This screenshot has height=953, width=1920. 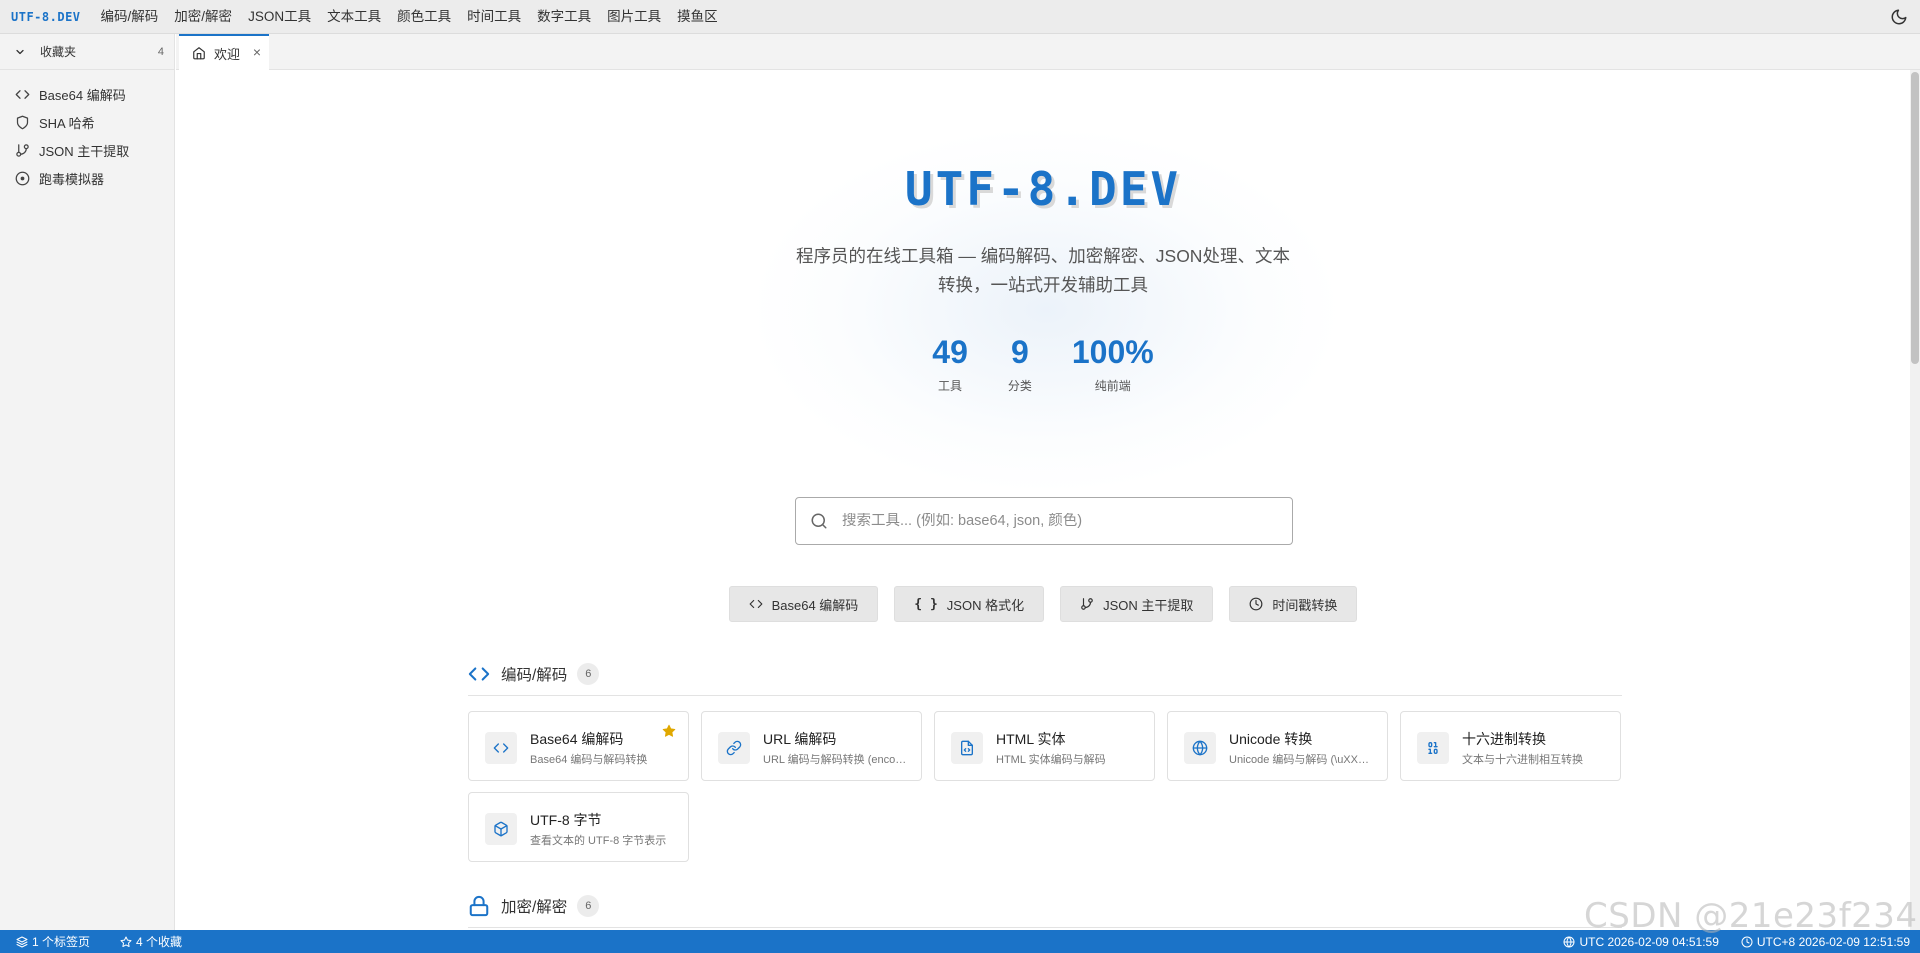 I want to click on menu-number-tools: 数字工具, so click(x=564, y=17).